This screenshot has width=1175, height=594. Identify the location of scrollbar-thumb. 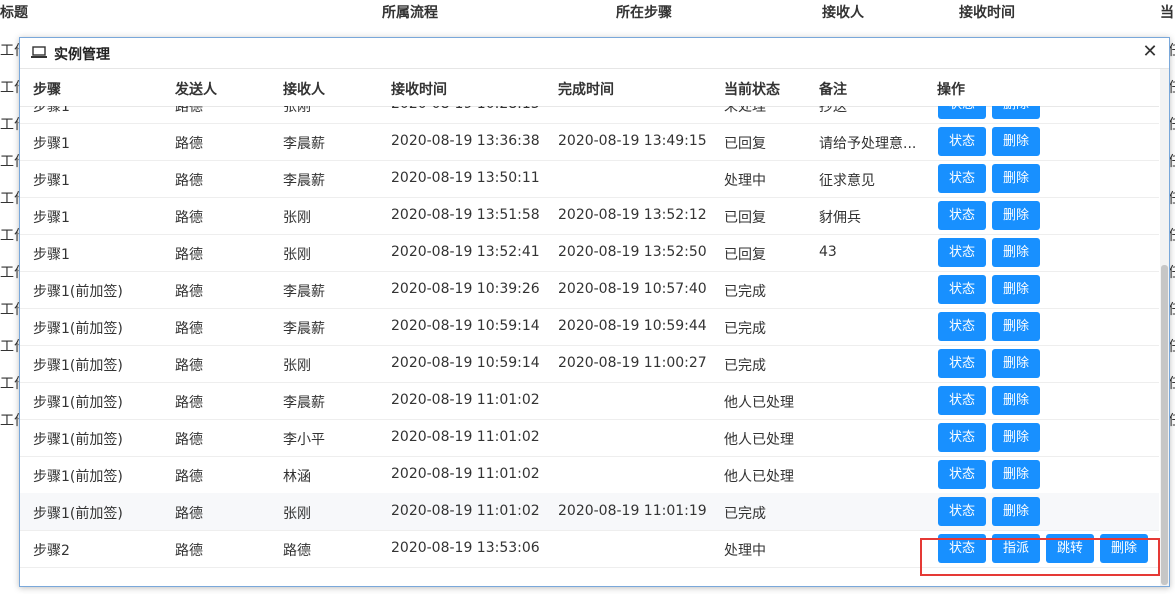
(1164, 425).